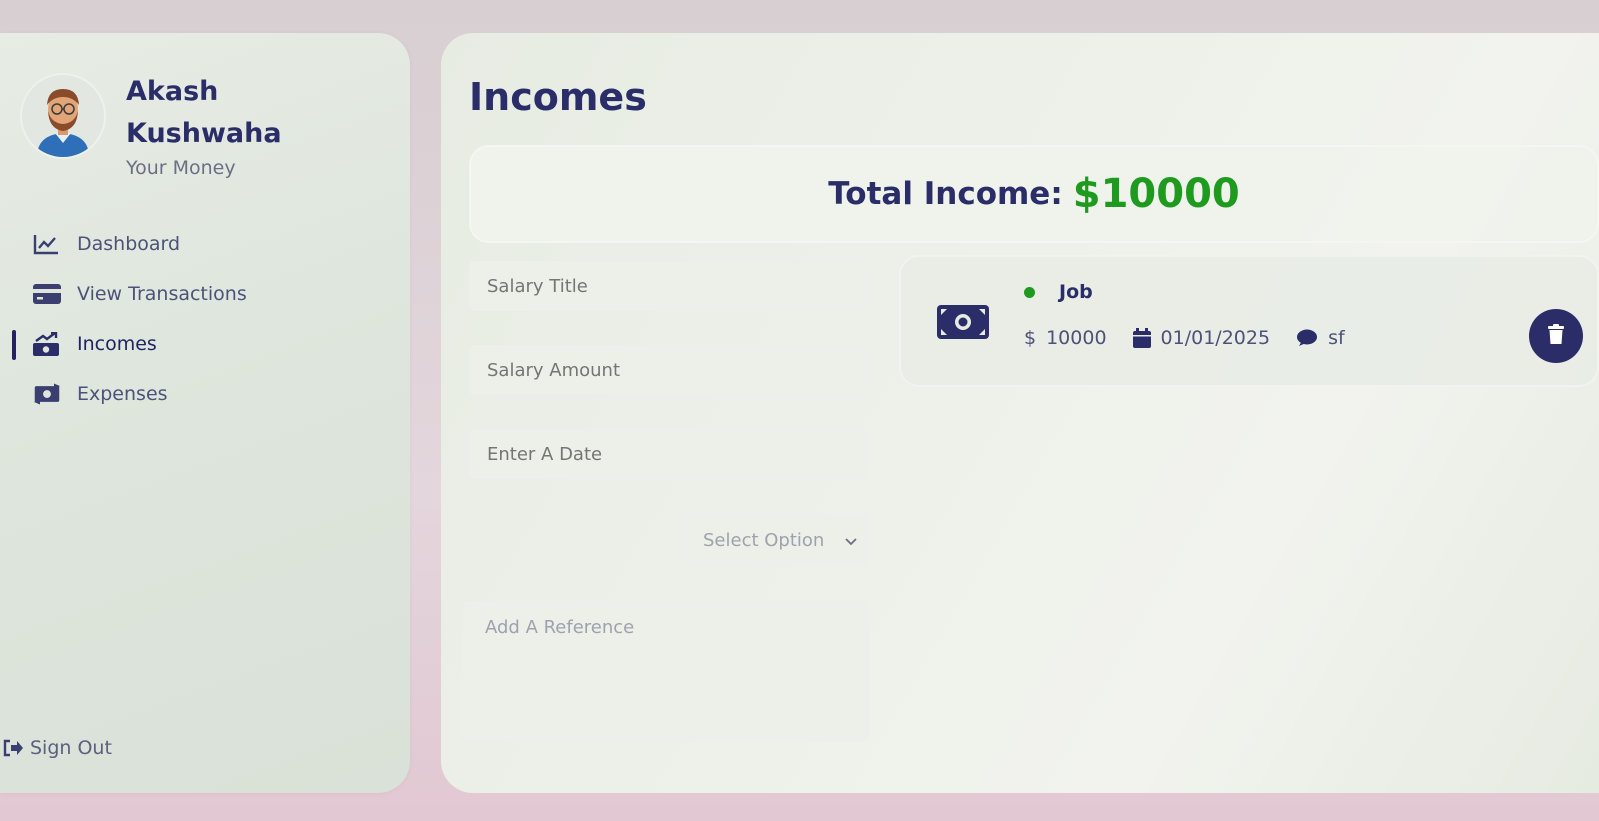 Image resolution: width=1599 pixels, height=821 pixels. Describe the element at coordinates (47, 294) in the screenshot. I see `credit-card-icon` at that location.